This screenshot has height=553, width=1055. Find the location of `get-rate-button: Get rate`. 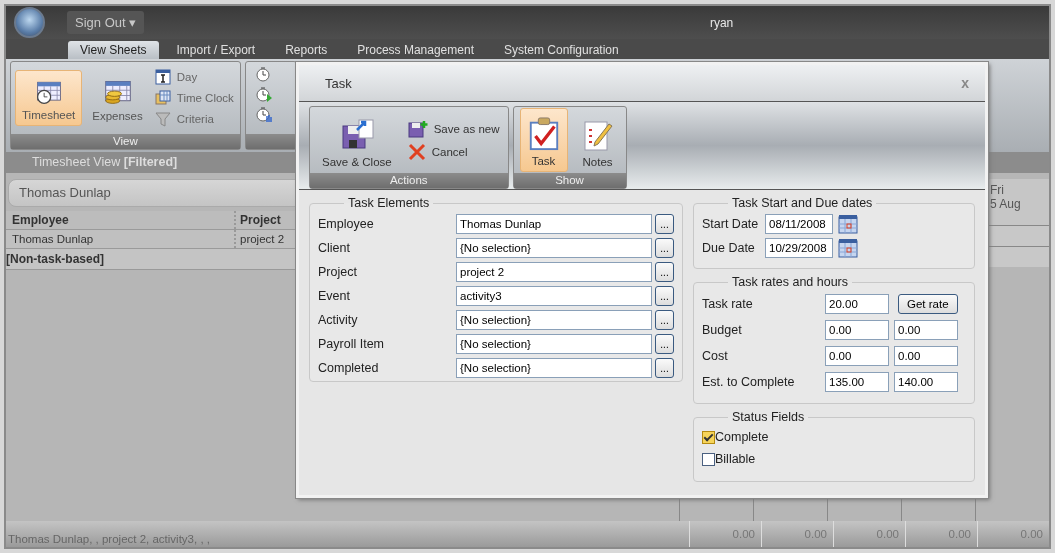

get-rate-button: Get rate is located at coordinates (928, 304).